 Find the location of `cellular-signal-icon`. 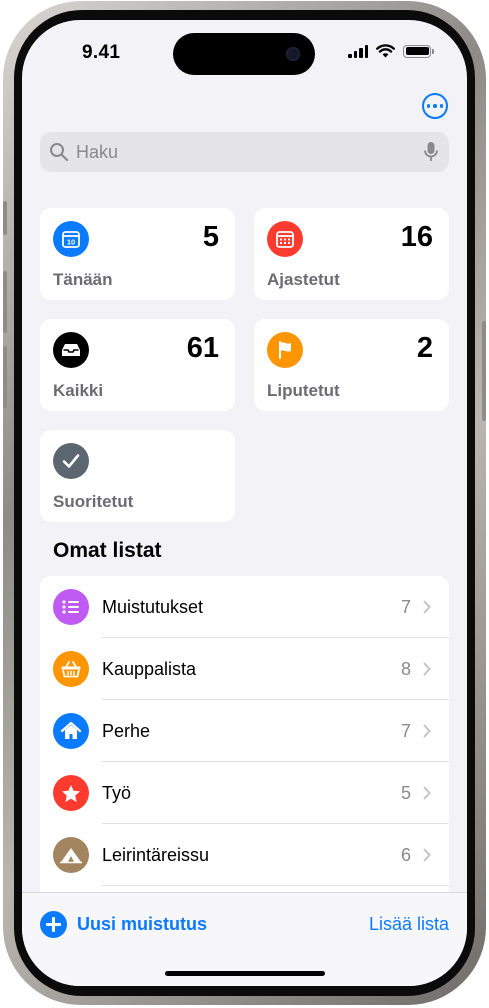

cellular-signal-icon is located at coordinates (358, 51).